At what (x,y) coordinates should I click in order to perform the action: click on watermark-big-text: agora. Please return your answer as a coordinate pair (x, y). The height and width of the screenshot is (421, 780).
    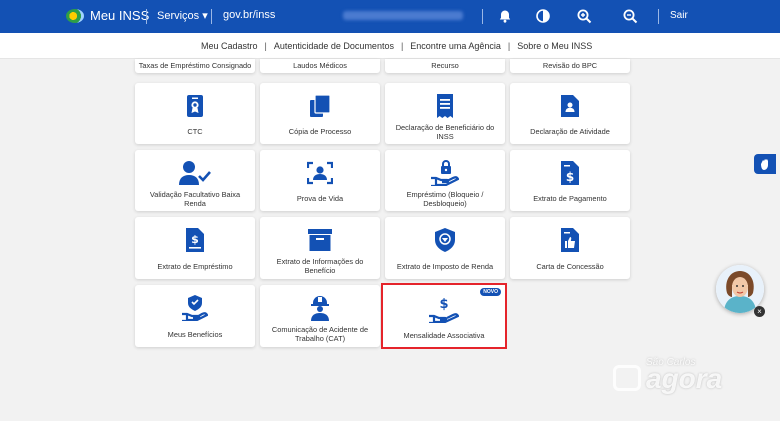
    Looking at the image, I should click on (684, 378).